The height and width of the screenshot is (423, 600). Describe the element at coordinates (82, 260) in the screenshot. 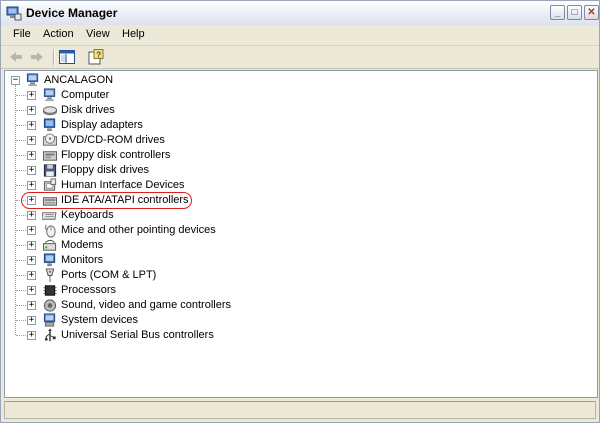

I see `tree-item-label: Monitors` at that location.